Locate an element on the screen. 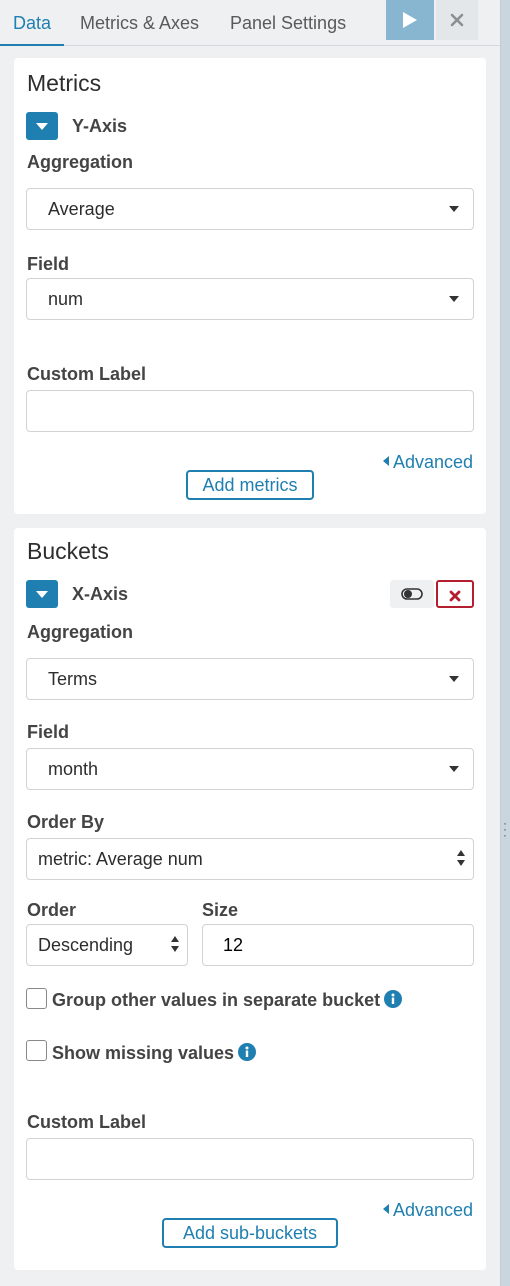 The width and height of the screenshot is (510, 1286). remove-aggregation-button is located at coordinates (455, 594).